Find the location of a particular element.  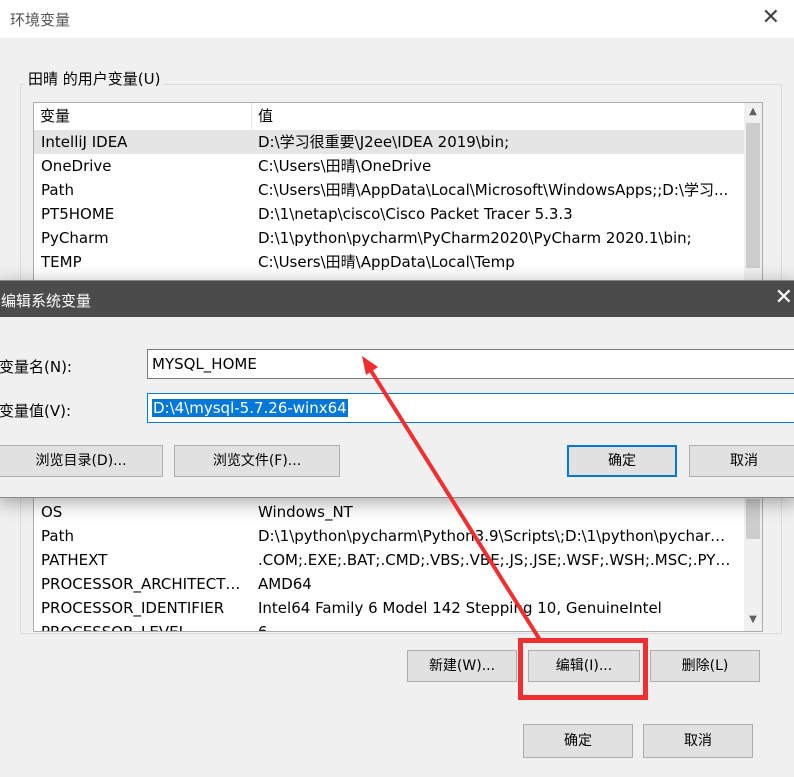

arrow-annotation is located at coordinates (452, 499).